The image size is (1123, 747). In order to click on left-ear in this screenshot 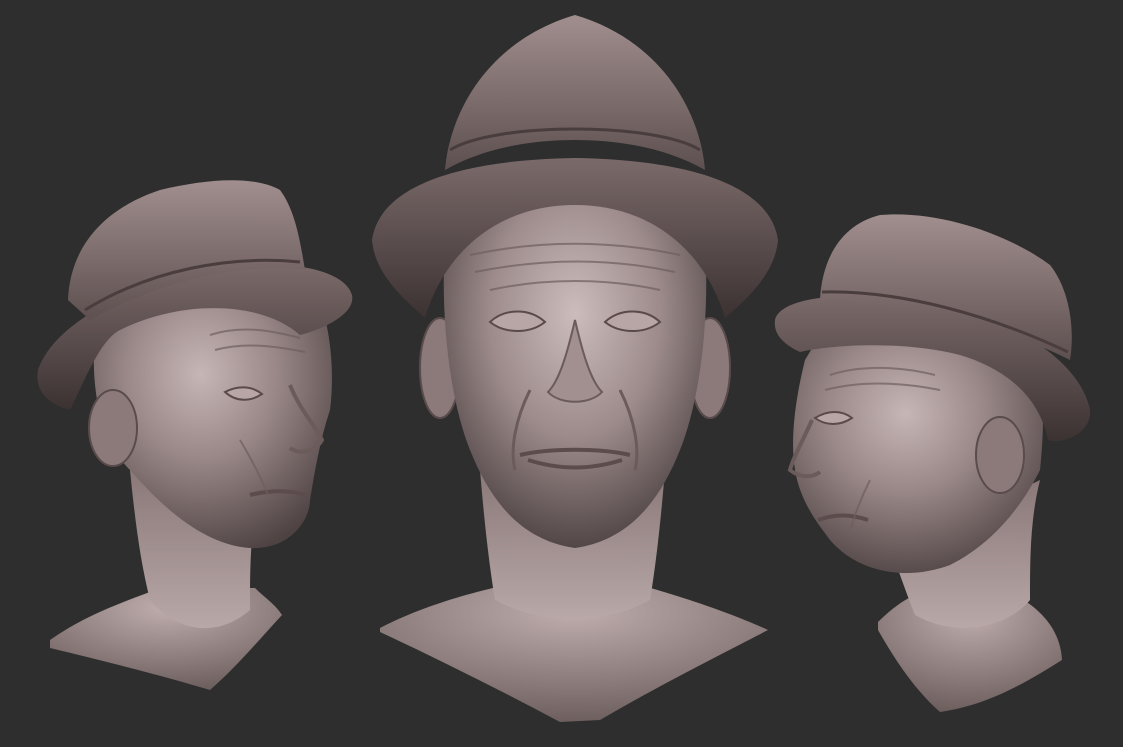, I will do `click(113, 428)`.